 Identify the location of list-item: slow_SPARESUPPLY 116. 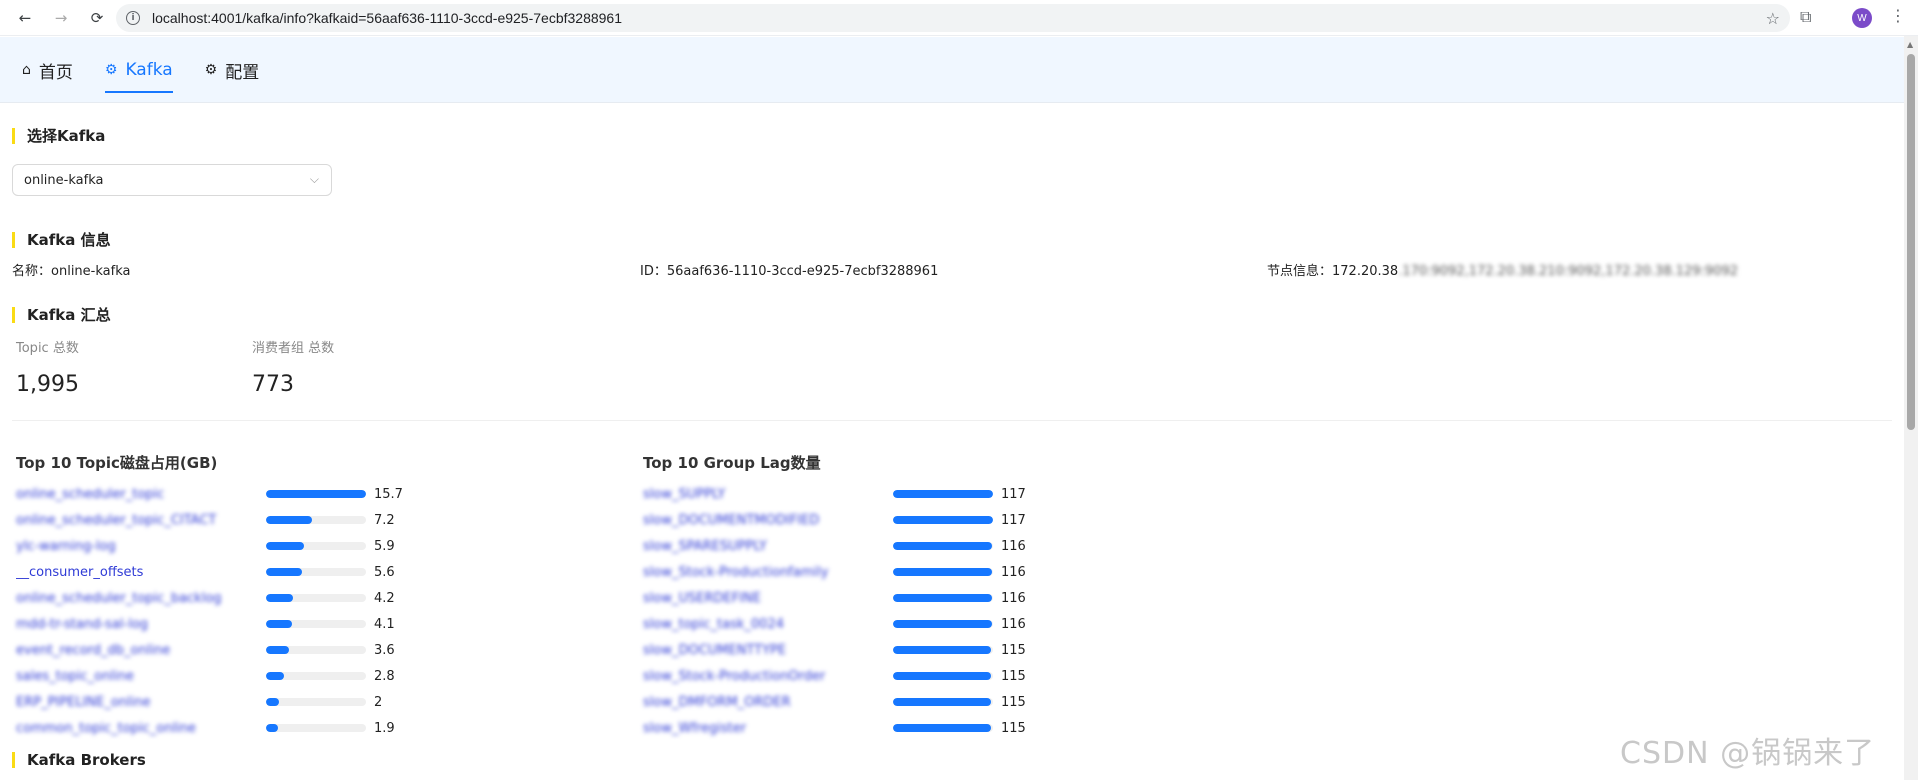
(834, 546).